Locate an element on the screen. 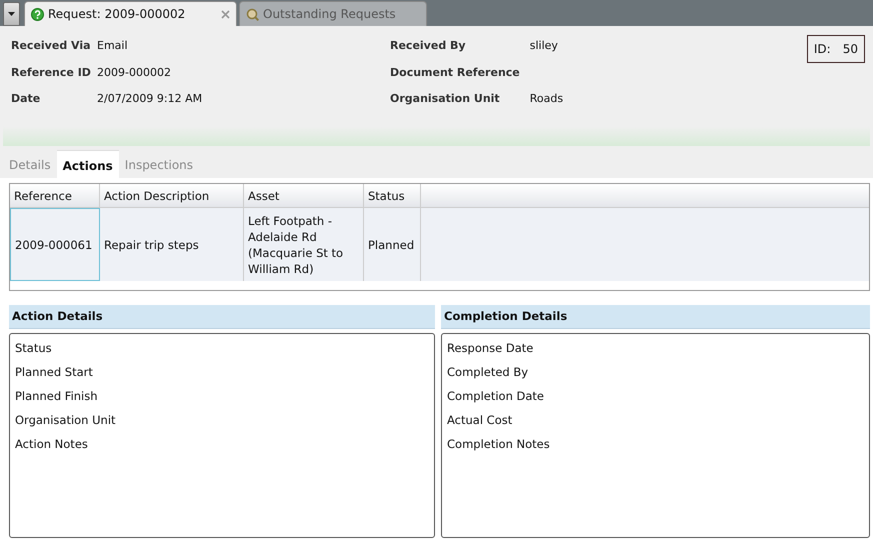 The height and width of the screenshot is (546, 873). column-header: Status is located at coordinates (392, 195).